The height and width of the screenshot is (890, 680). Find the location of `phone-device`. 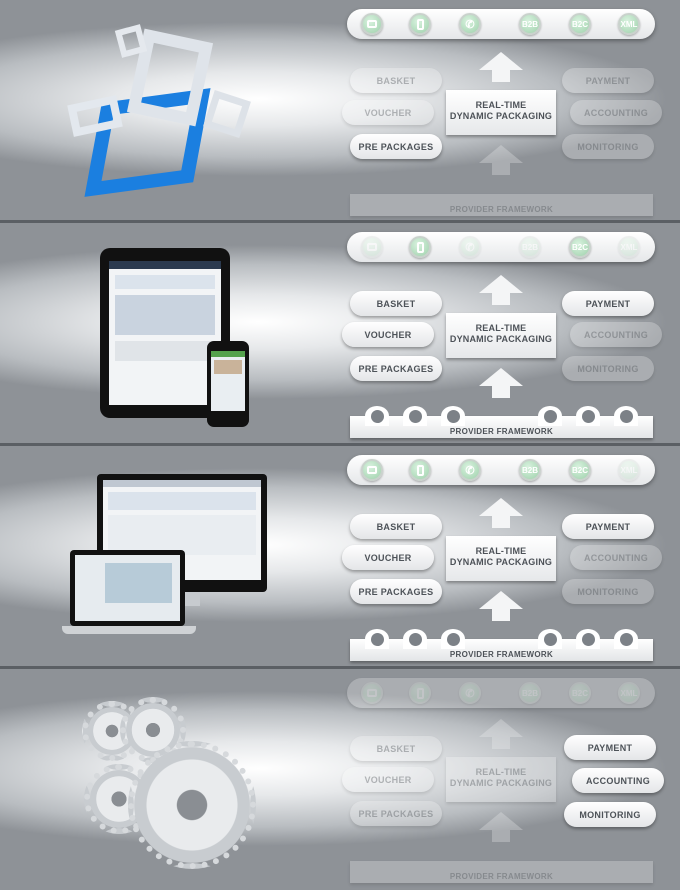

phone-device is located at coordinates (228, 384).